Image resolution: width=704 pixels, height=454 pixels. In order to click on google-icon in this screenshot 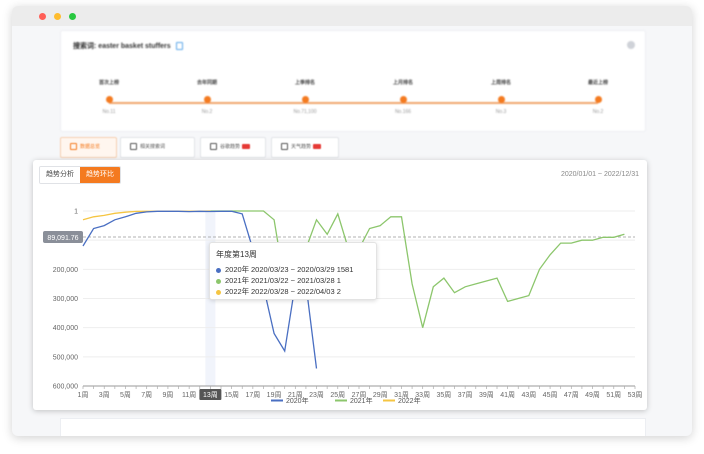, I will do `click(213, 147)`.